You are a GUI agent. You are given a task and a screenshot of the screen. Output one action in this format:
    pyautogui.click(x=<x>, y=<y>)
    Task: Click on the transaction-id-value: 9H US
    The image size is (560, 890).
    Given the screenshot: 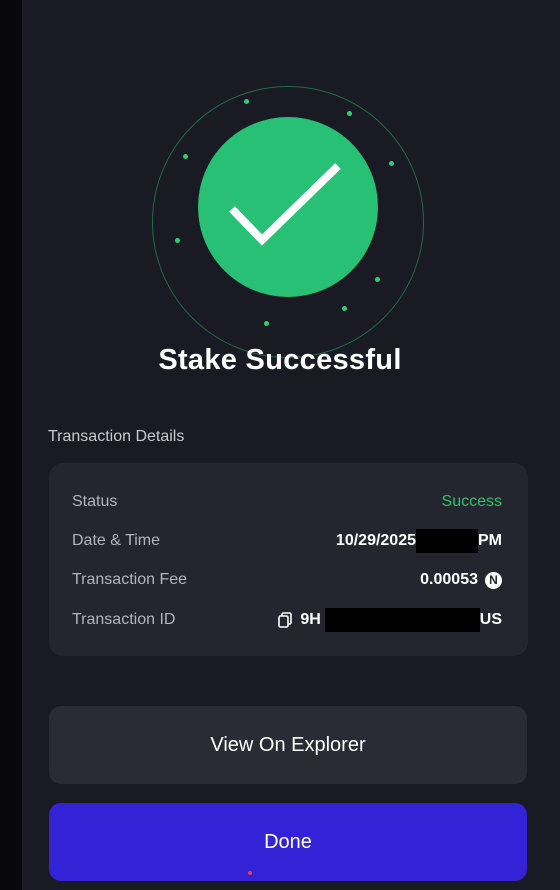 What is the action you would take?
    pyautogui.click(x=390, y=620)
    